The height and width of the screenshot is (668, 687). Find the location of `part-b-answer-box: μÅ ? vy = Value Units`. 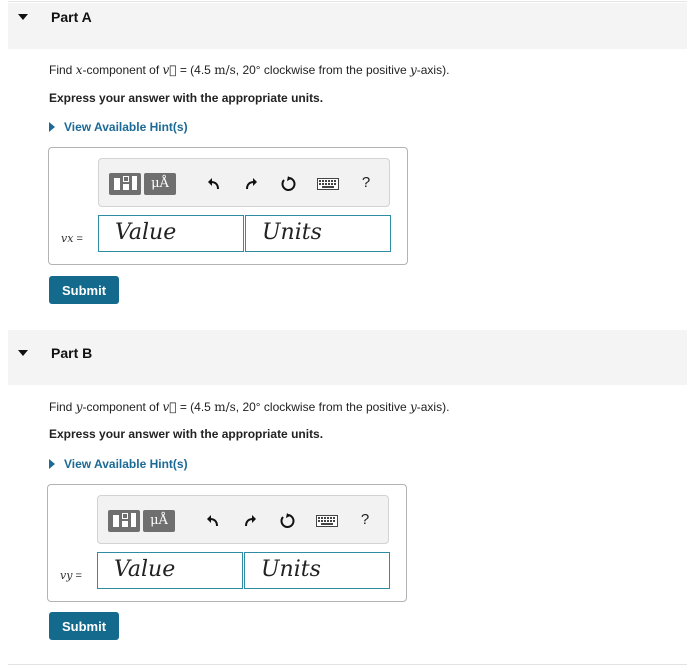

part-b-answer-box: μÅ ? vy = Value Units is located at coordinates (227, 543).